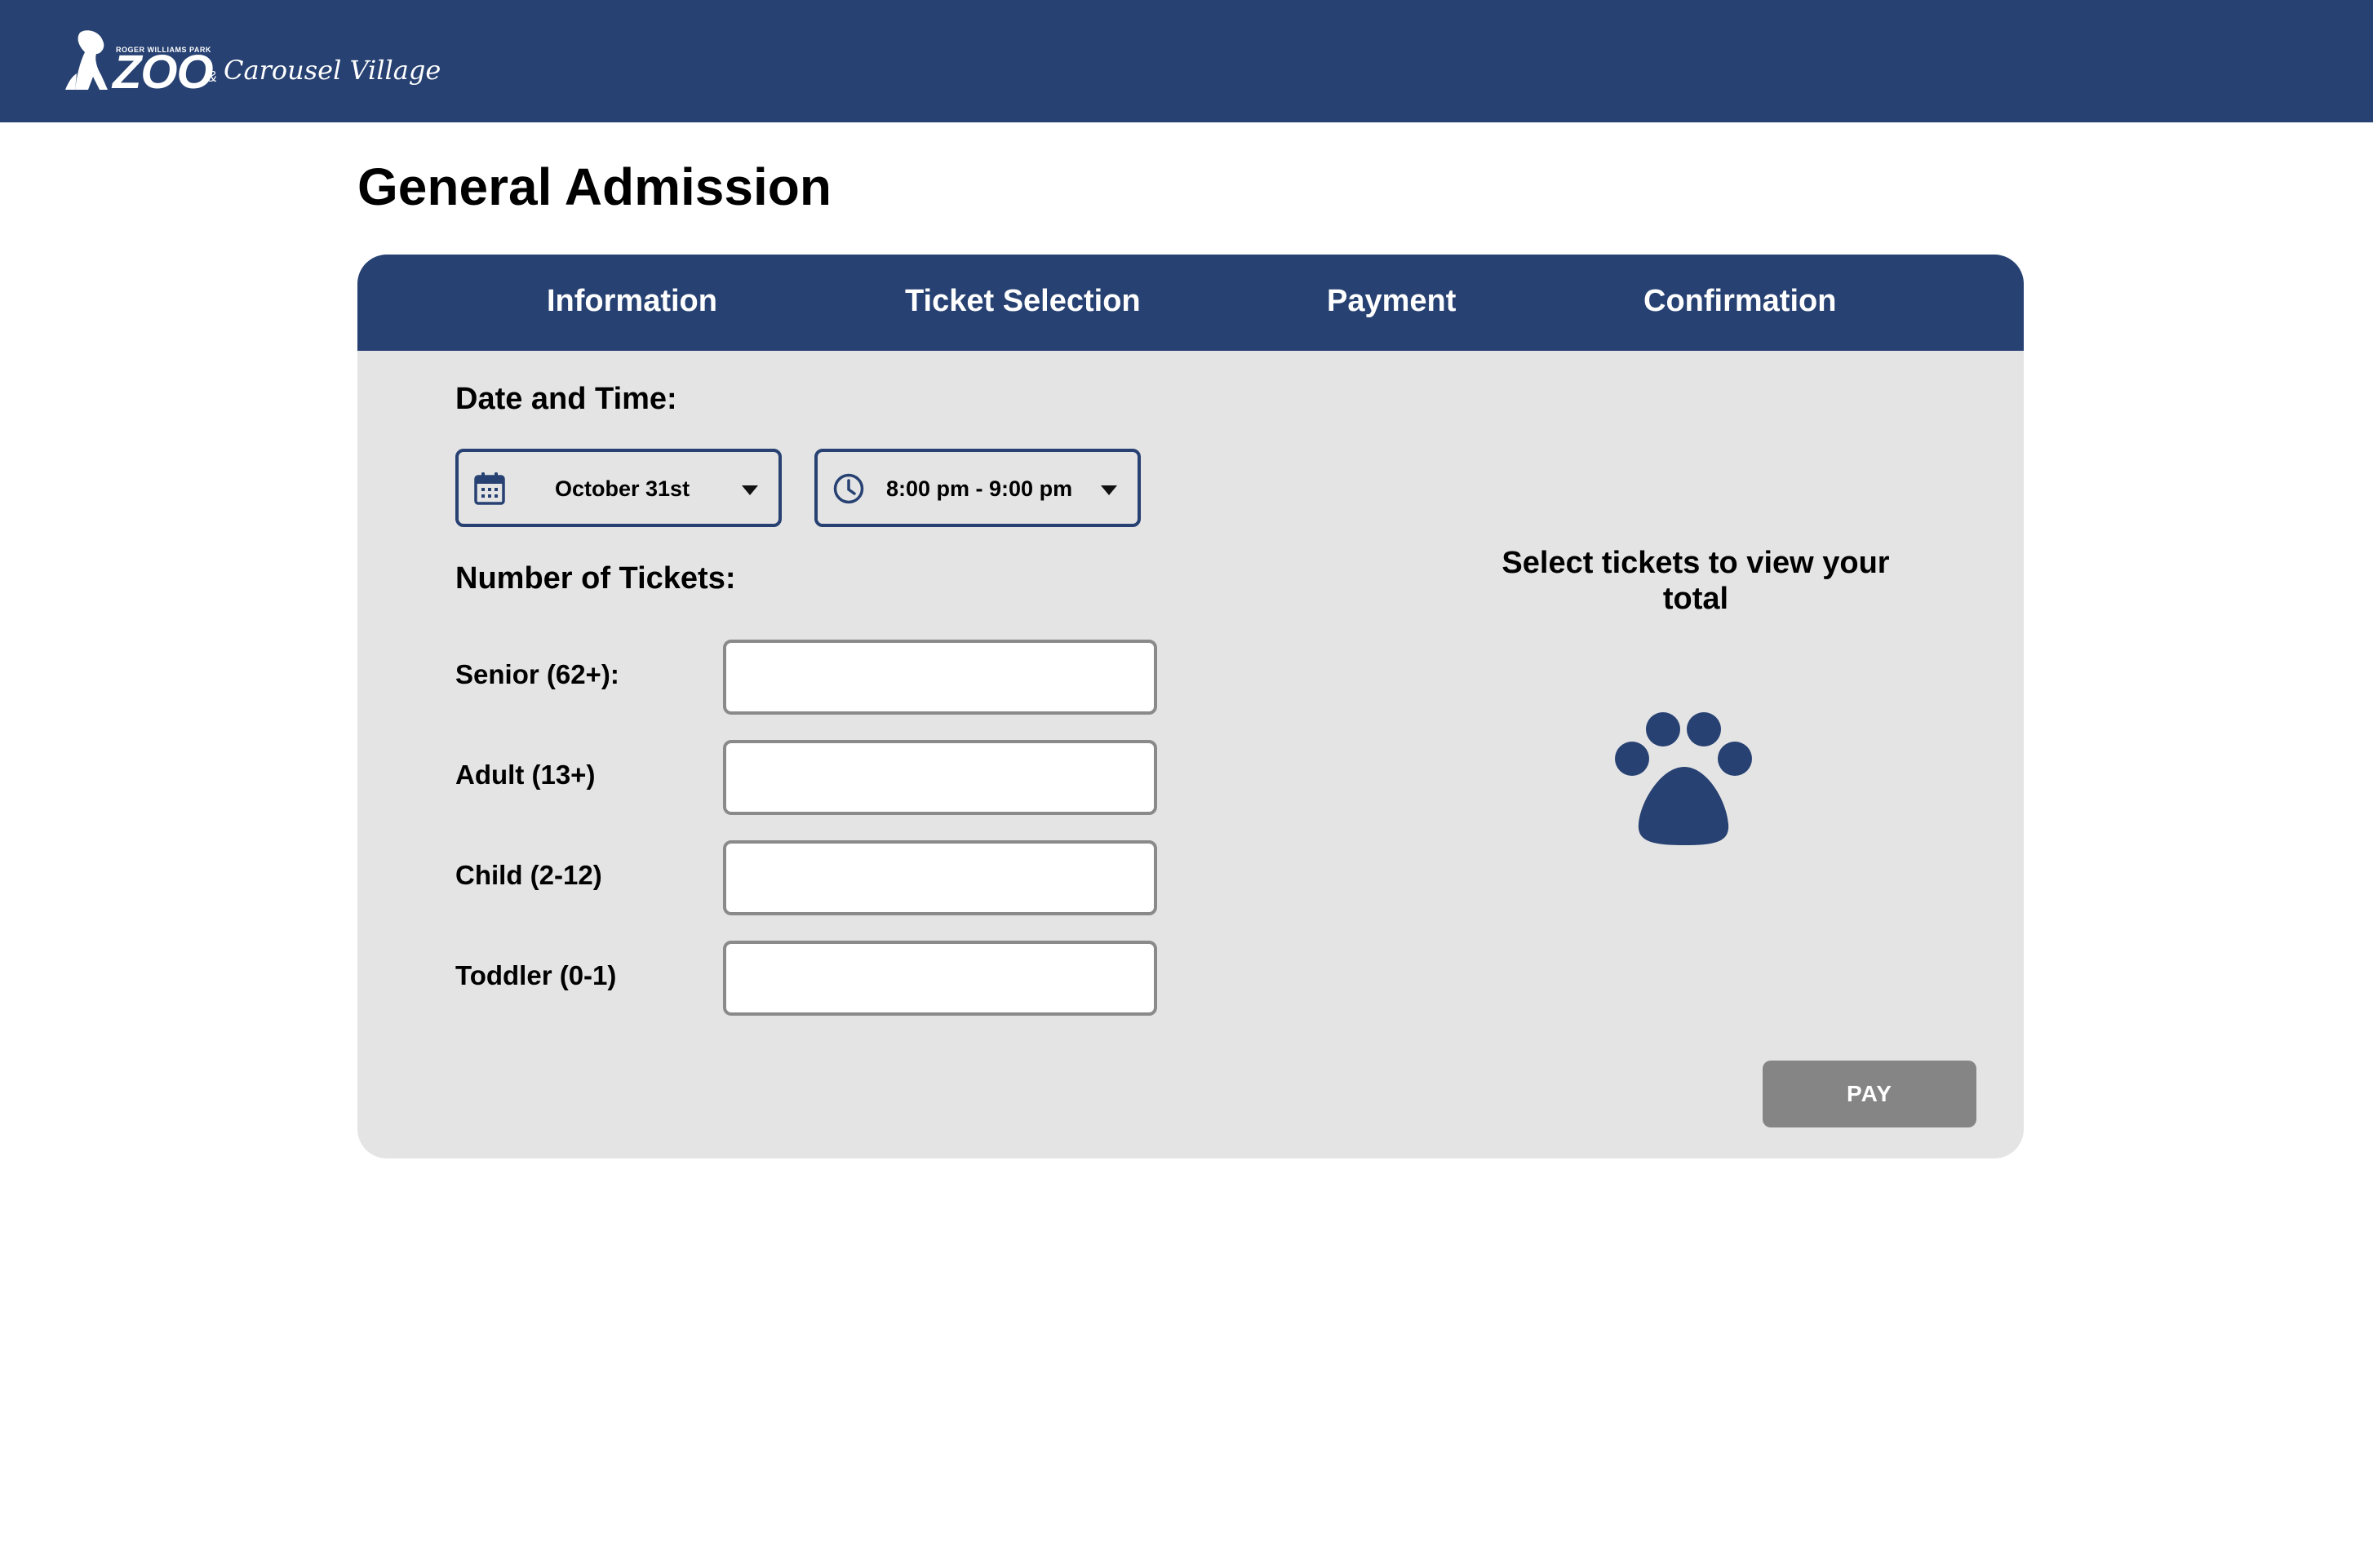 The image size is (2373, 1568). I want to click on child-ticket-input, so click(940, 877).